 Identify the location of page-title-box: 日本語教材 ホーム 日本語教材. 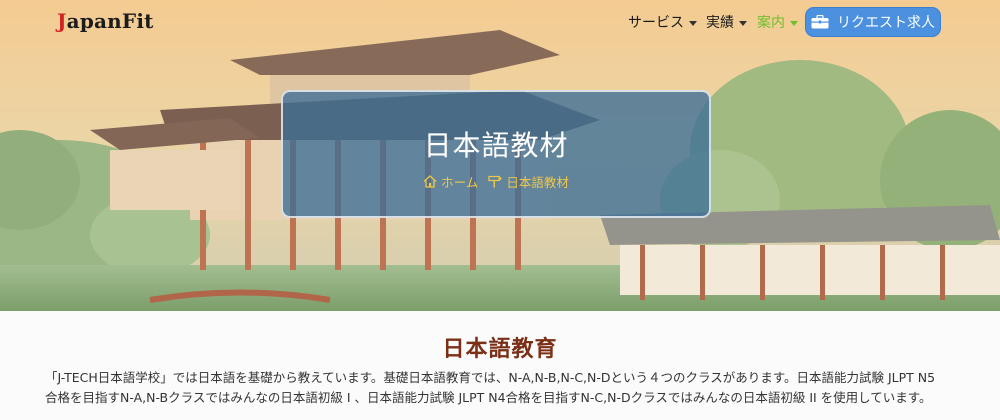
(496, 154).